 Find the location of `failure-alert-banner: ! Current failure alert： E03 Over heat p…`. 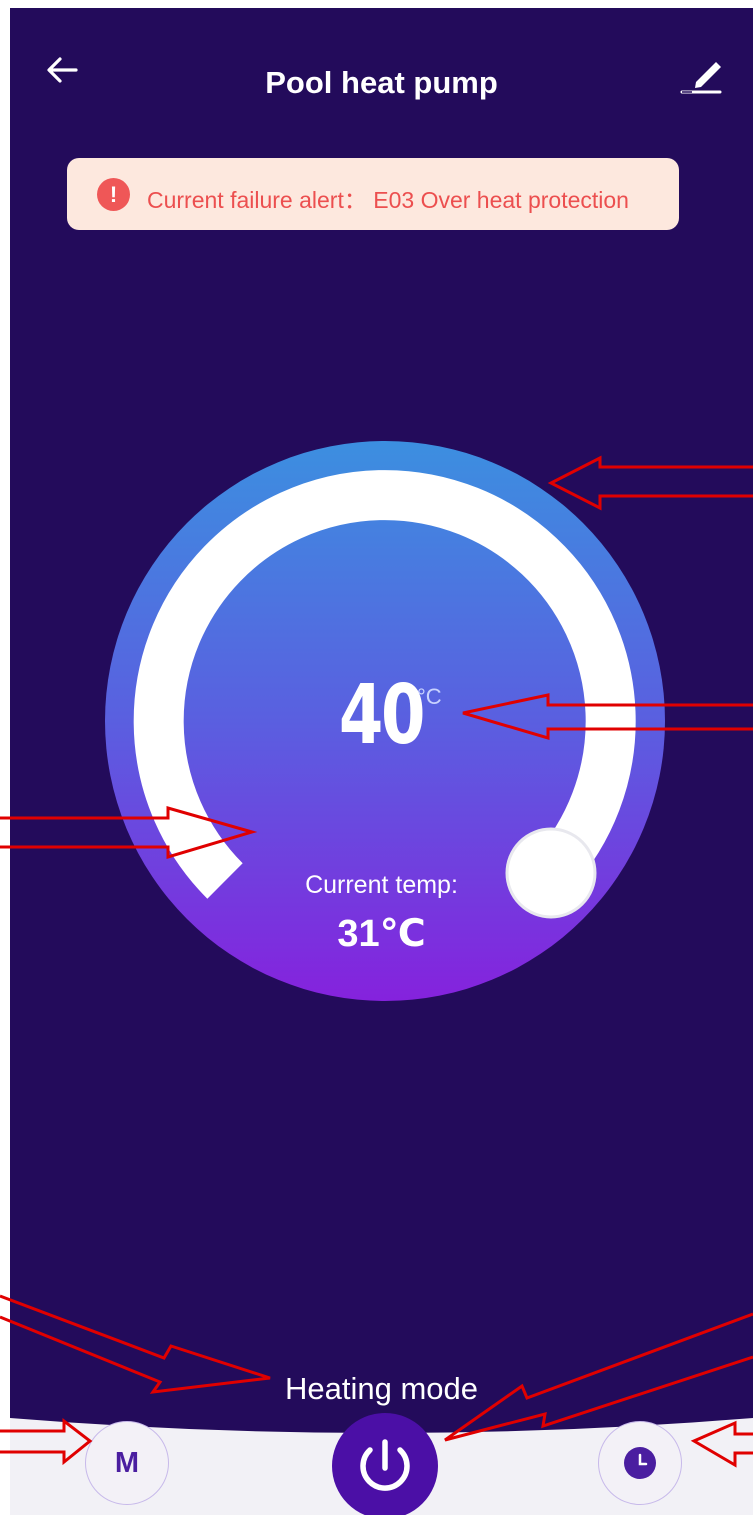

failure-alert-banner: ! Current failure alert： E03 Over heat p… is located at coordinates (373, 194).